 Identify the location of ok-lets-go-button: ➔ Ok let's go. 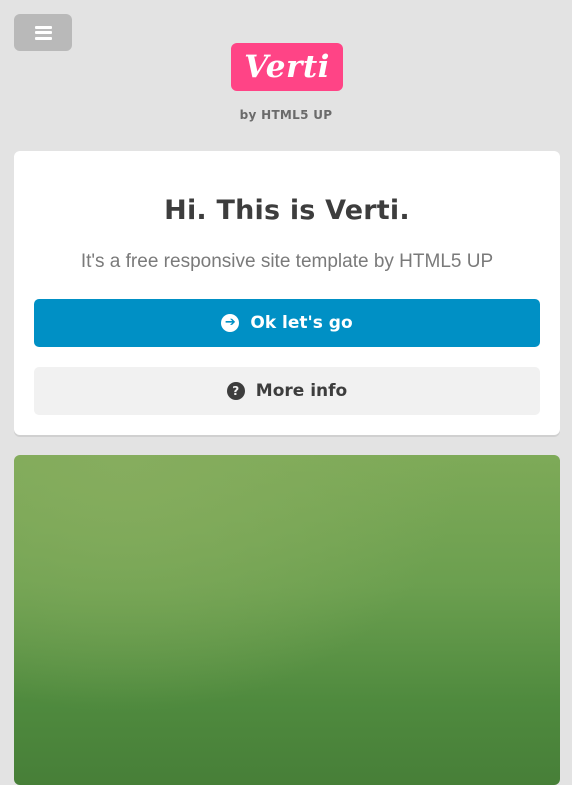
(287, 323).